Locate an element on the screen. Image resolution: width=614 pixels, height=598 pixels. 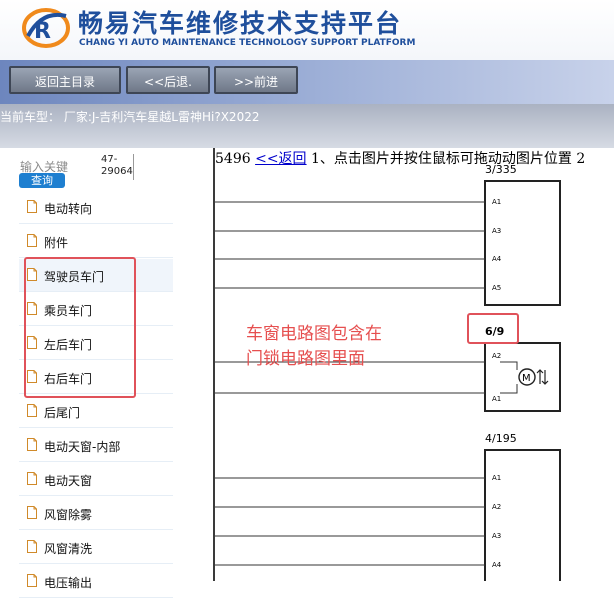
sidebar-item: 电压输出 is located at coordinates (96, 581).